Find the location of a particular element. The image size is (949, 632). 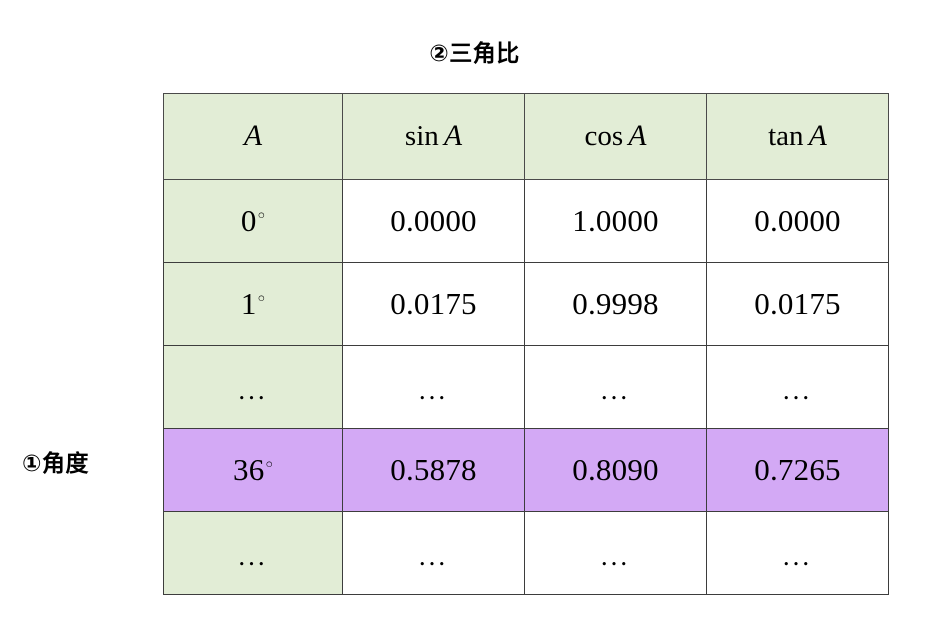

cell-cos: 1.0000 is located at coordinates (615, 221).